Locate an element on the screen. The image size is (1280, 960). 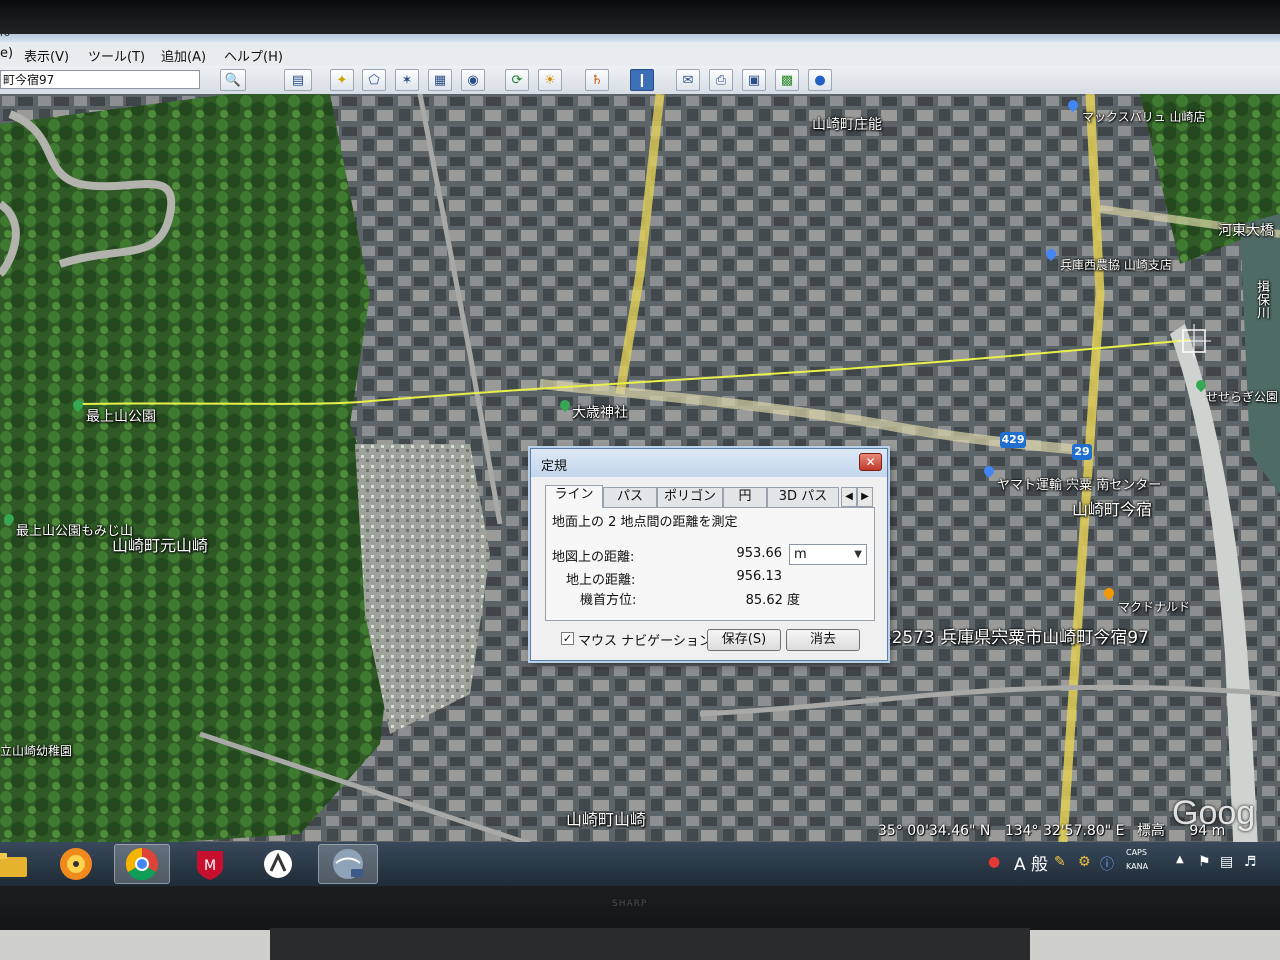
polygon-icon: ⬠ is located at coordinates (374, 80).